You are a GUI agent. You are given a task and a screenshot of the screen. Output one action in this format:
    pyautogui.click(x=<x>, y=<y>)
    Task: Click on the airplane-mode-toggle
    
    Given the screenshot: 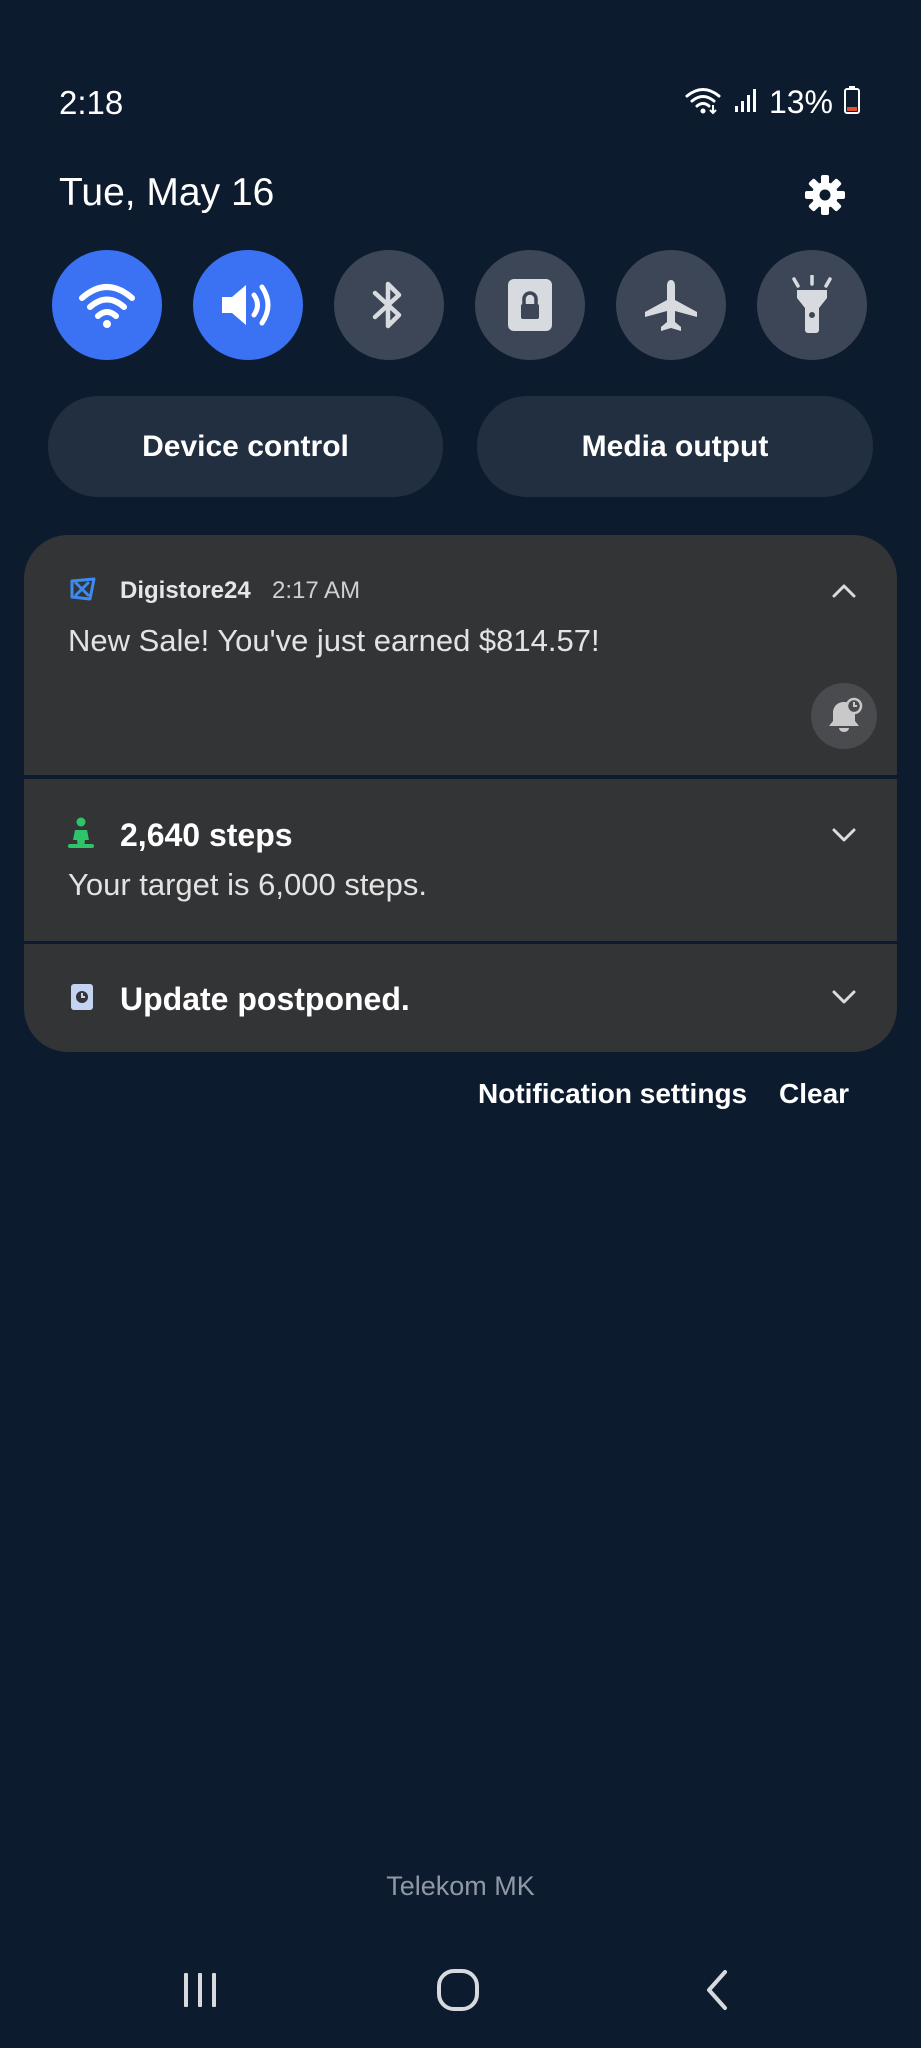 What is the action you would take?
    pyautogui.click(x=671, y=305)
    